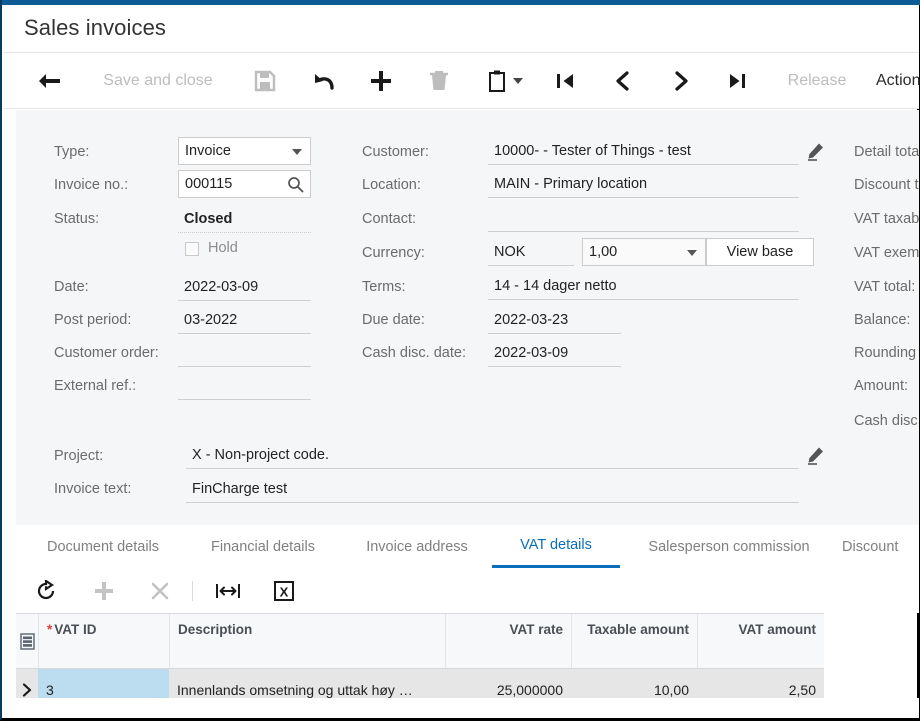 This screenshot has height=721, width=920. I want to click on vat-taxable-label: VAT taxab, so click(887, 219).